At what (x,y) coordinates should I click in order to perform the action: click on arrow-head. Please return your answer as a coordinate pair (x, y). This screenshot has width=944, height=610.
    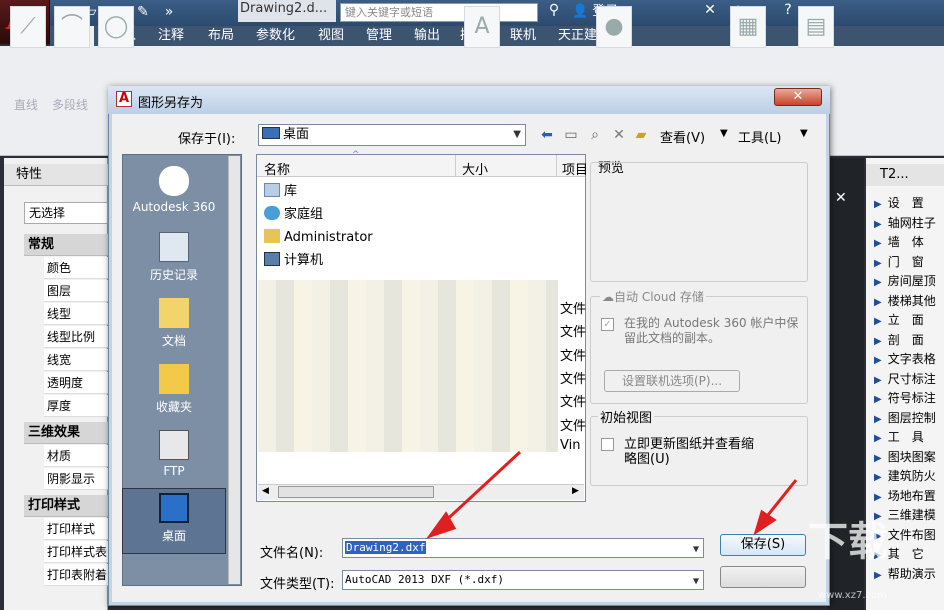
    Looking at the image, I should click on (765, 522).